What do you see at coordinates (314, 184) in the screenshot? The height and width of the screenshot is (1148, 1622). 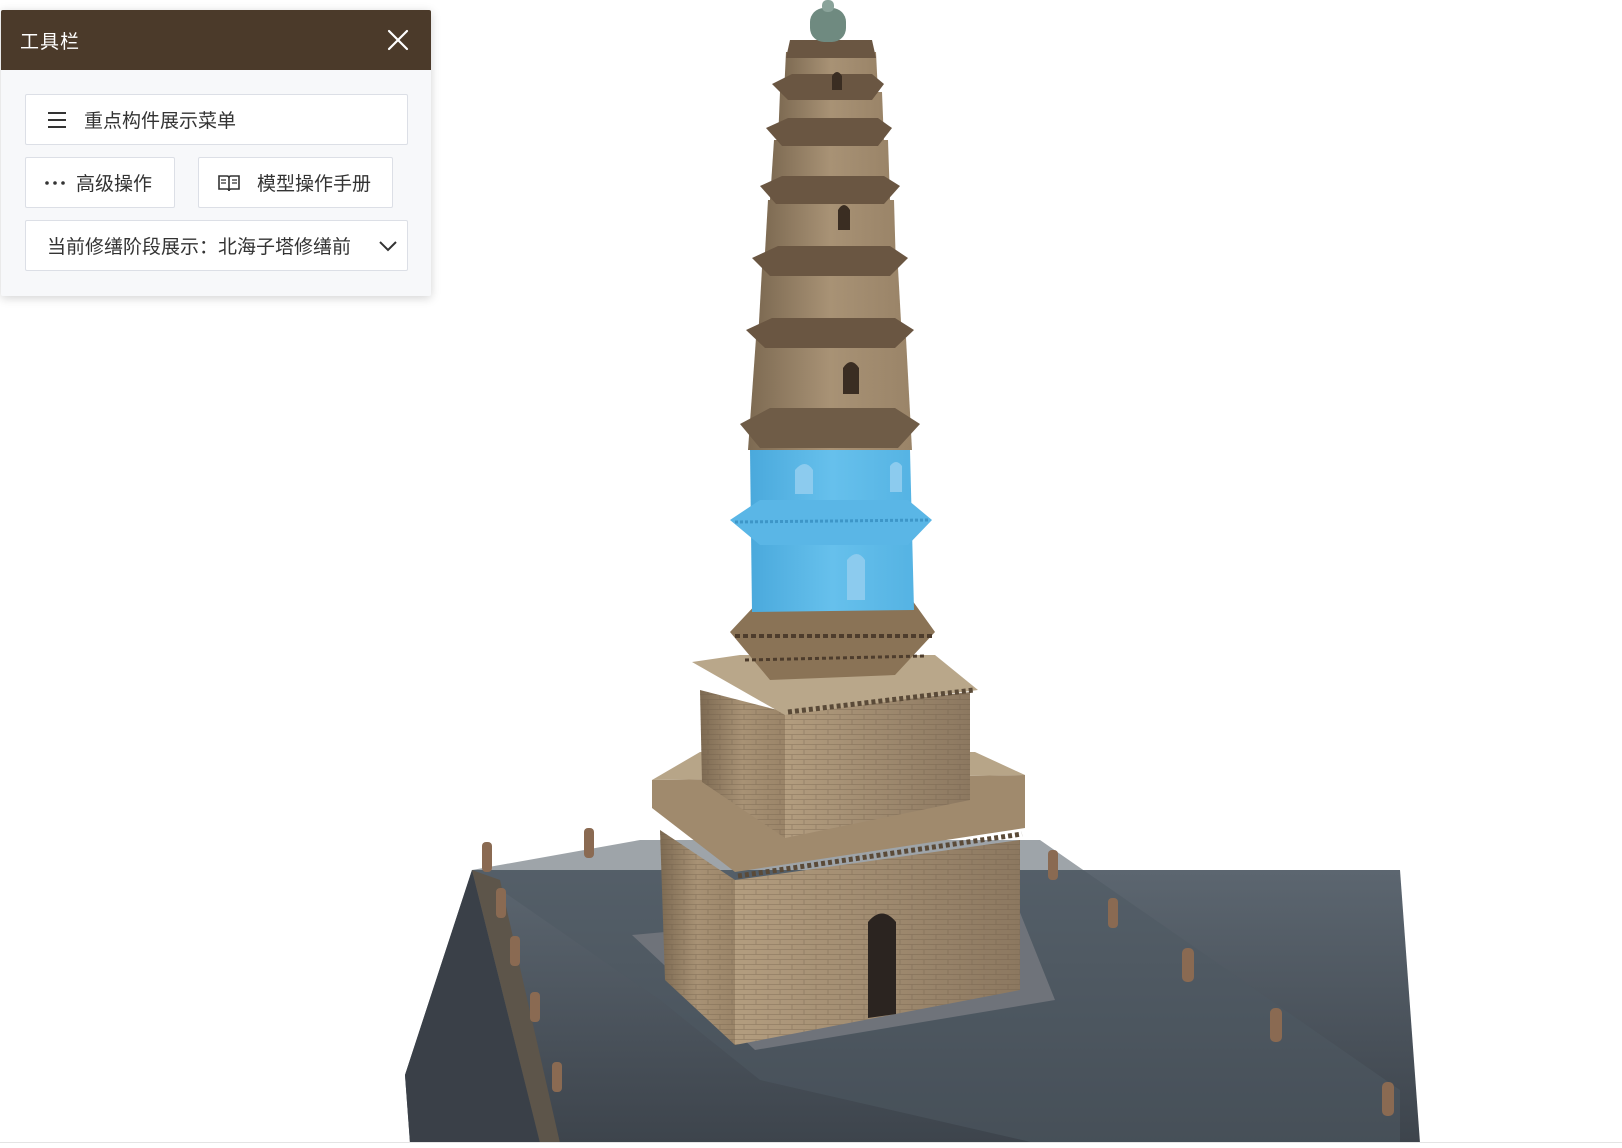 I see `model-manual-label: 模型操作手册` at bounding box center [314, 184].